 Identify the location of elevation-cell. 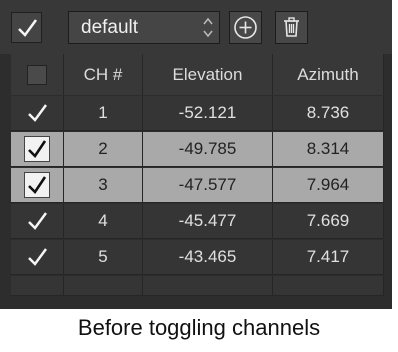
(208, 286).